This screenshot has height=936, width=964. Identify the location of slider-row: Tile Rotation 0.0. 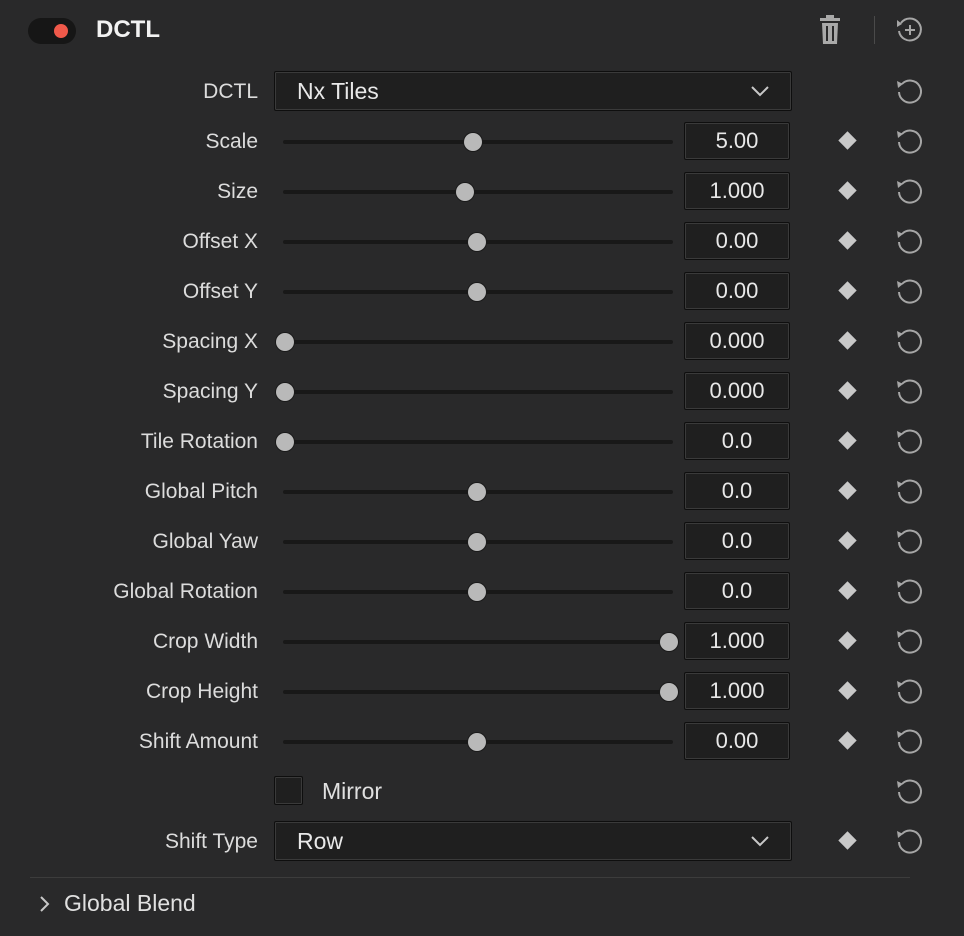
(482, 441).